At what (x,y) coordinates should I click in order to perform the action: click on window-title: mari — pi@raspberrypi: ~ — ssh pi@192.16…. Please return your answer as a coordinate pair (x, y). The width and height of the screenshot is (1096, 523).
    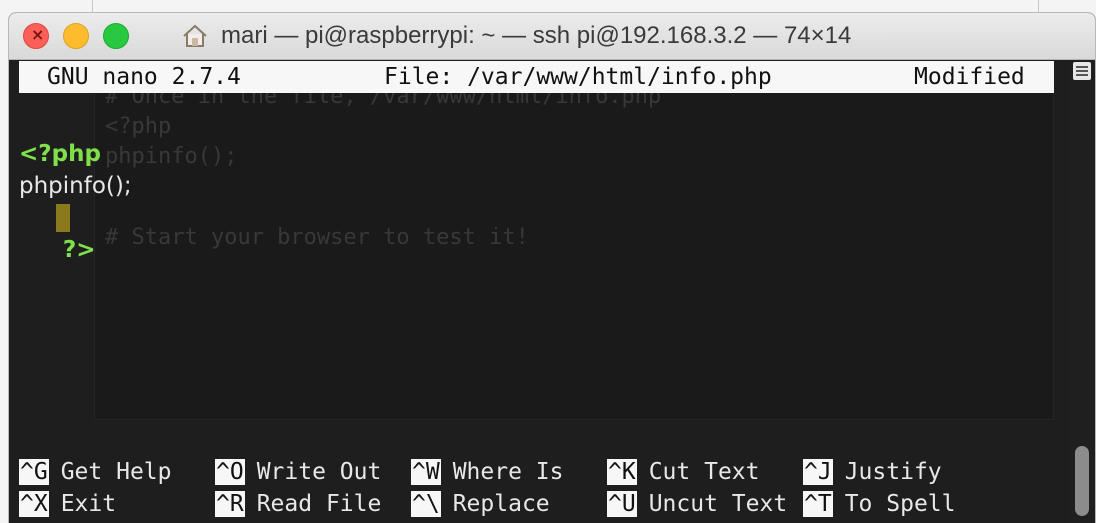
    Looking at the image, I should click on (536, 35).